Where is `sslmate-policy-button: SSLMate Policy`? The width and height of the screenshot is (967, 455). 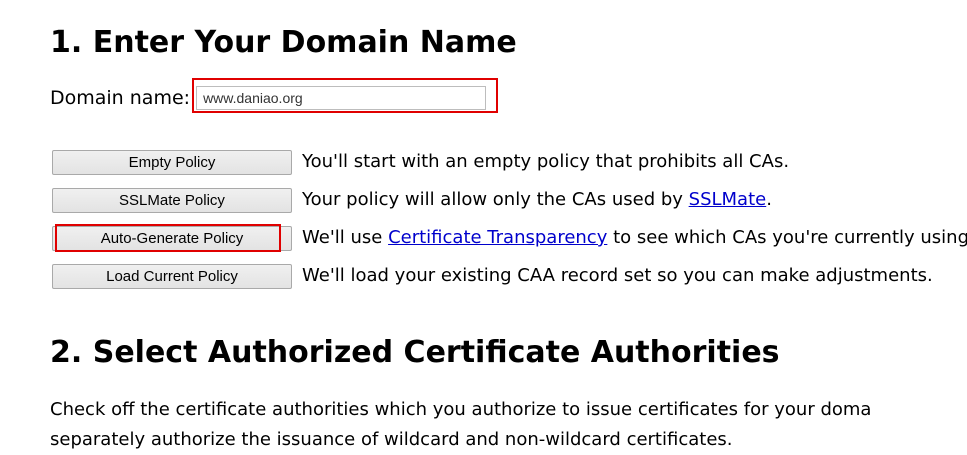
sslmate-policy-button: SSLMate Policy is located at coordinates (172, 200).